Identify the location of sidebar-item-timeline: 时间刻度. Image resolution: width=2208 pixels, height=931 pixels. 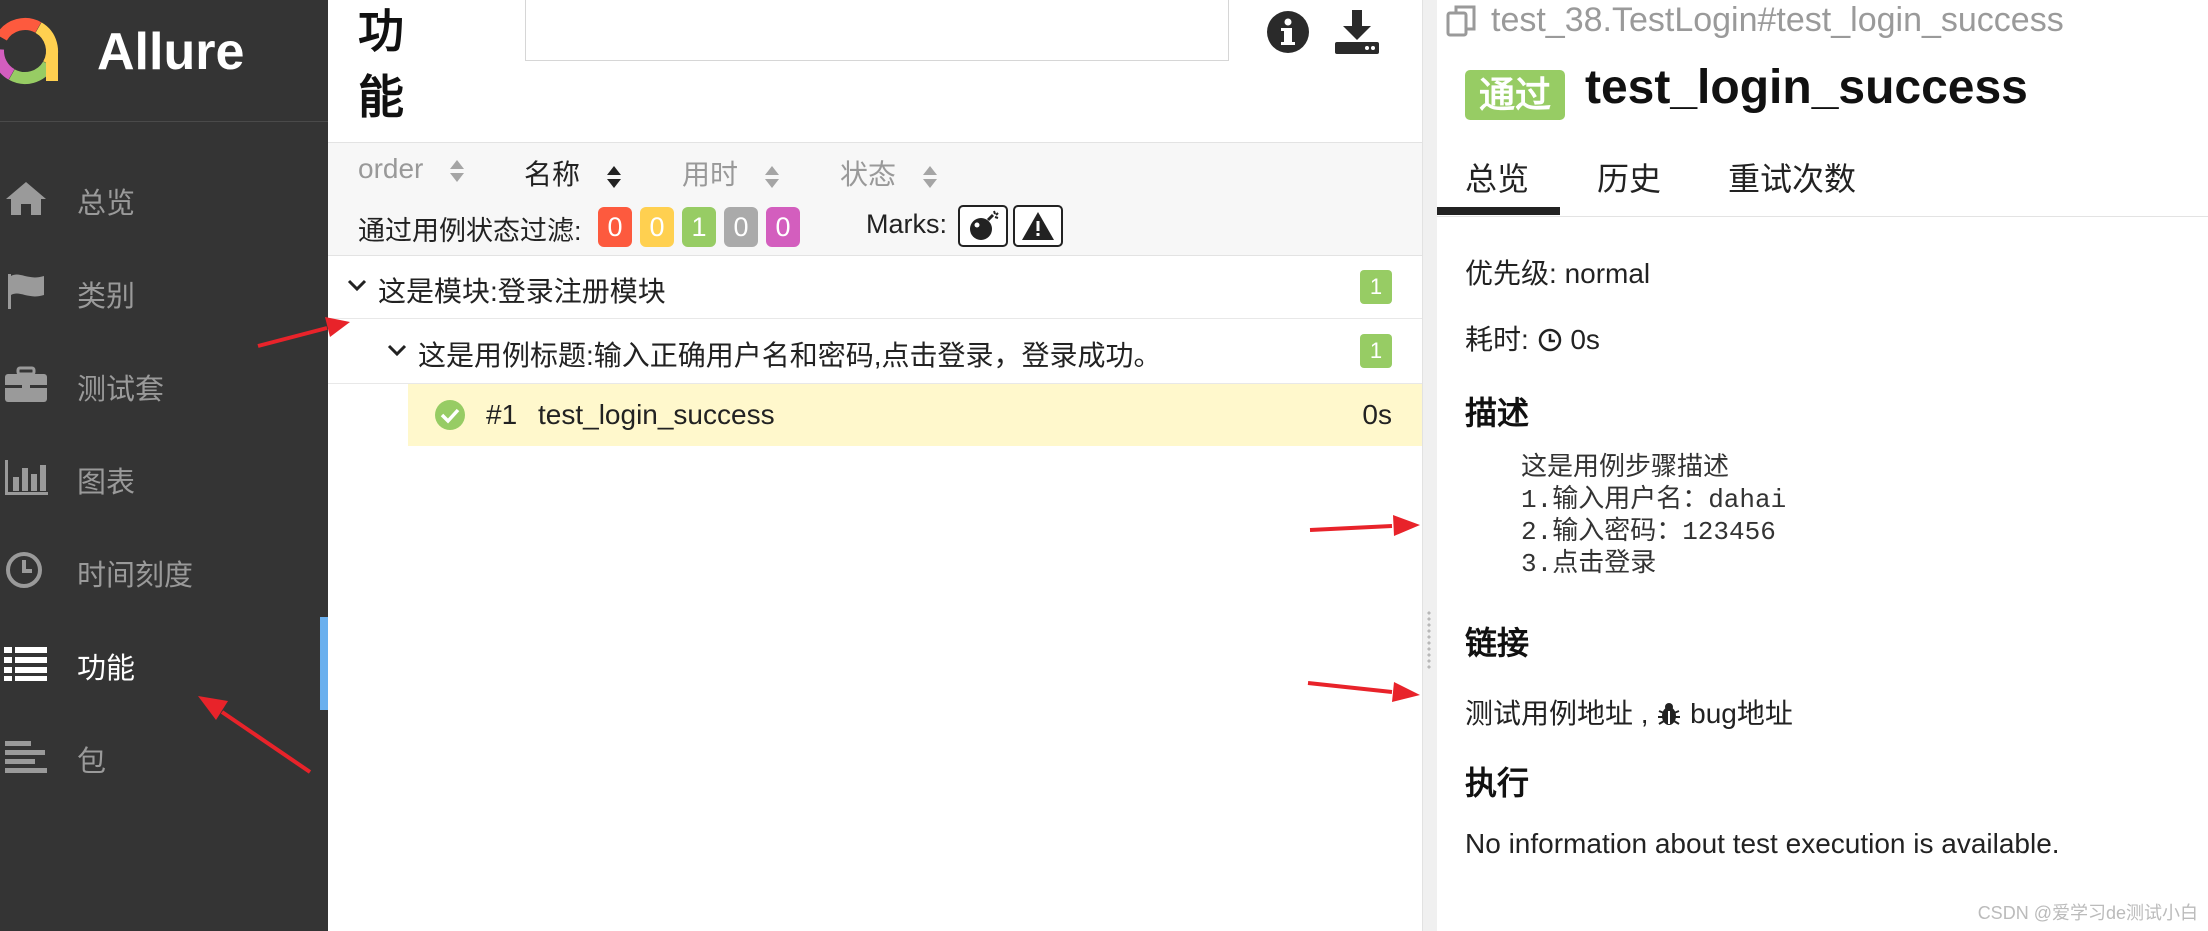
(164, 570).